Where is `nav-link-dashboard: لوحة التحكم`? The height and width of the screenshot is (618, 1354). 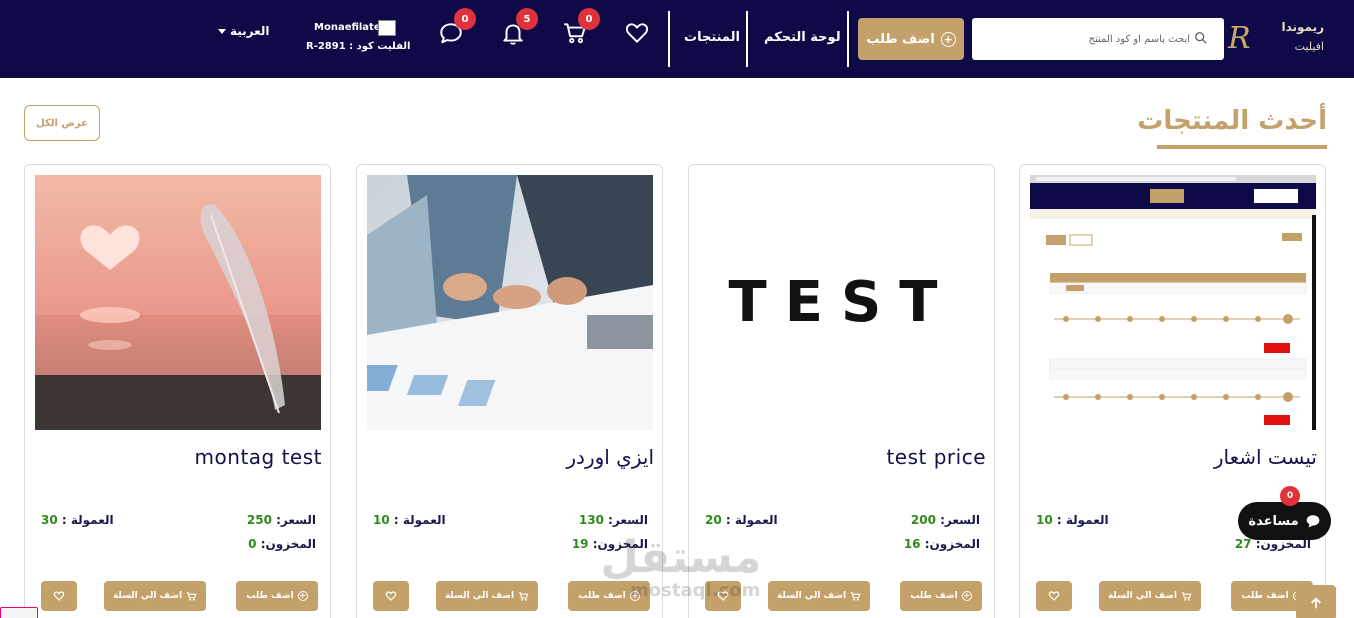
nav-link-dashboard: لوحة التحكم is located at coordinates (802, 37).